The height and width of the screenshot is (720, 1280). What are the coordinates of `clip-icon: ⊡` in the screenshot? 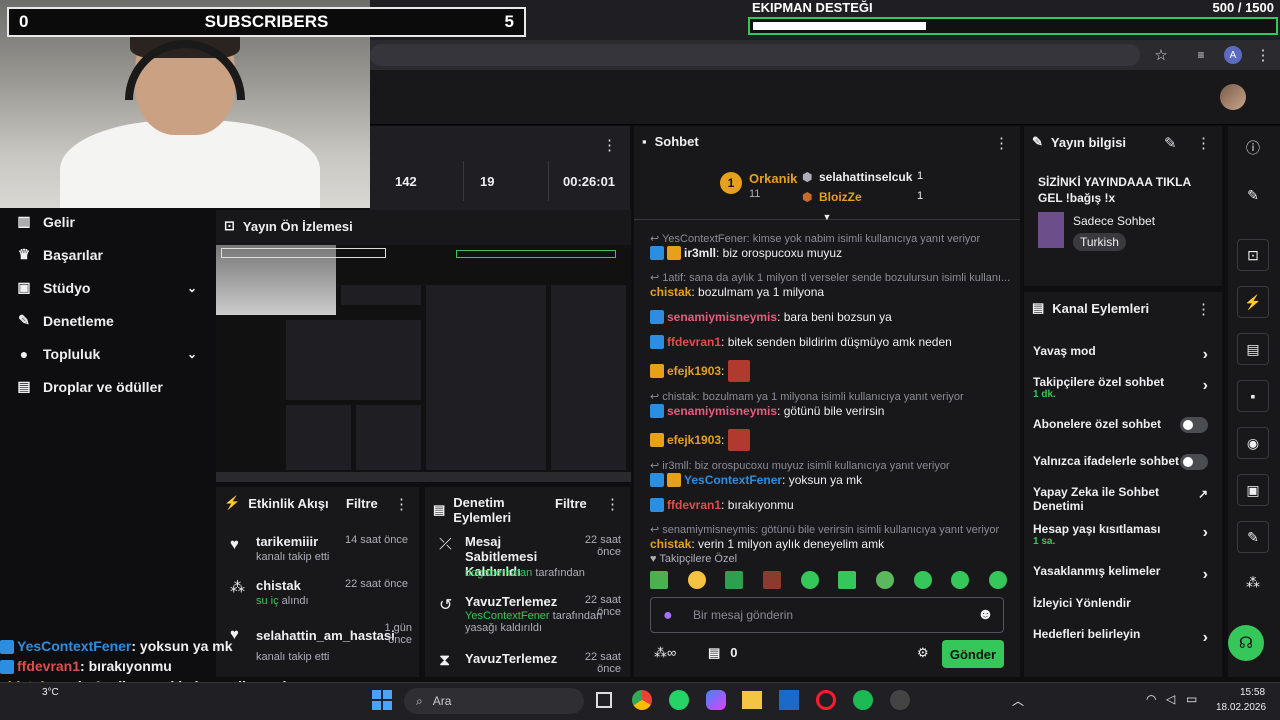 It's located at (1253, 255).